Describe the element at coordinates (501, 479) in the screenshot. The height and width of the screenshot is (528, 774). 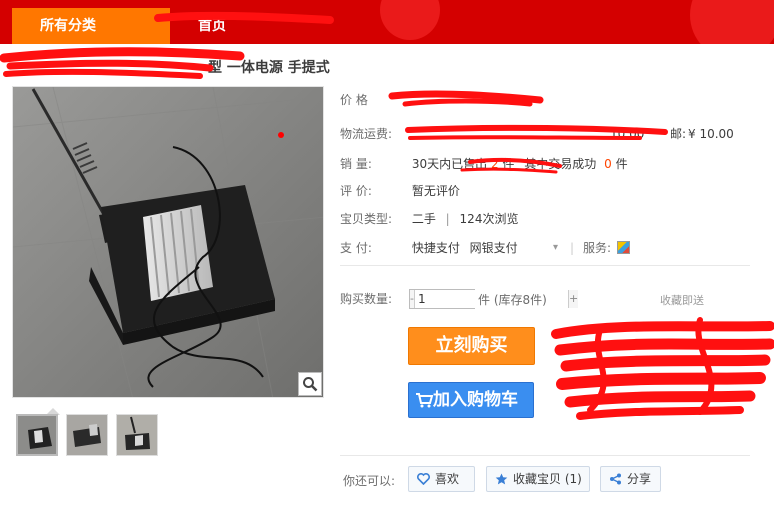
I see `star-icon` at that location.